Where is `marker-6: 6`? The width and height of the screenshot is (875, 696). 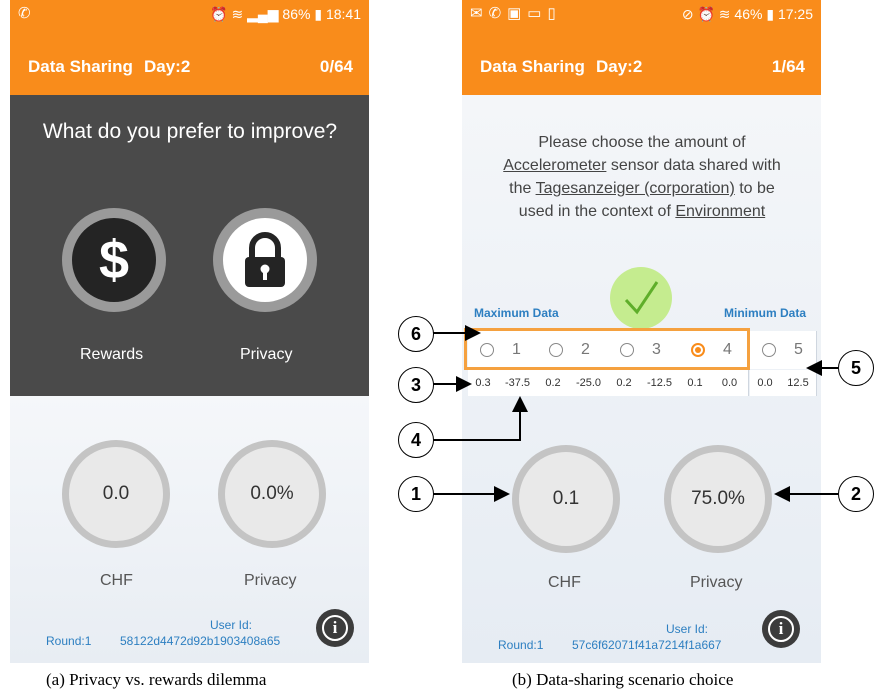 marker-6: 6 is located at coordinates (416, 334).